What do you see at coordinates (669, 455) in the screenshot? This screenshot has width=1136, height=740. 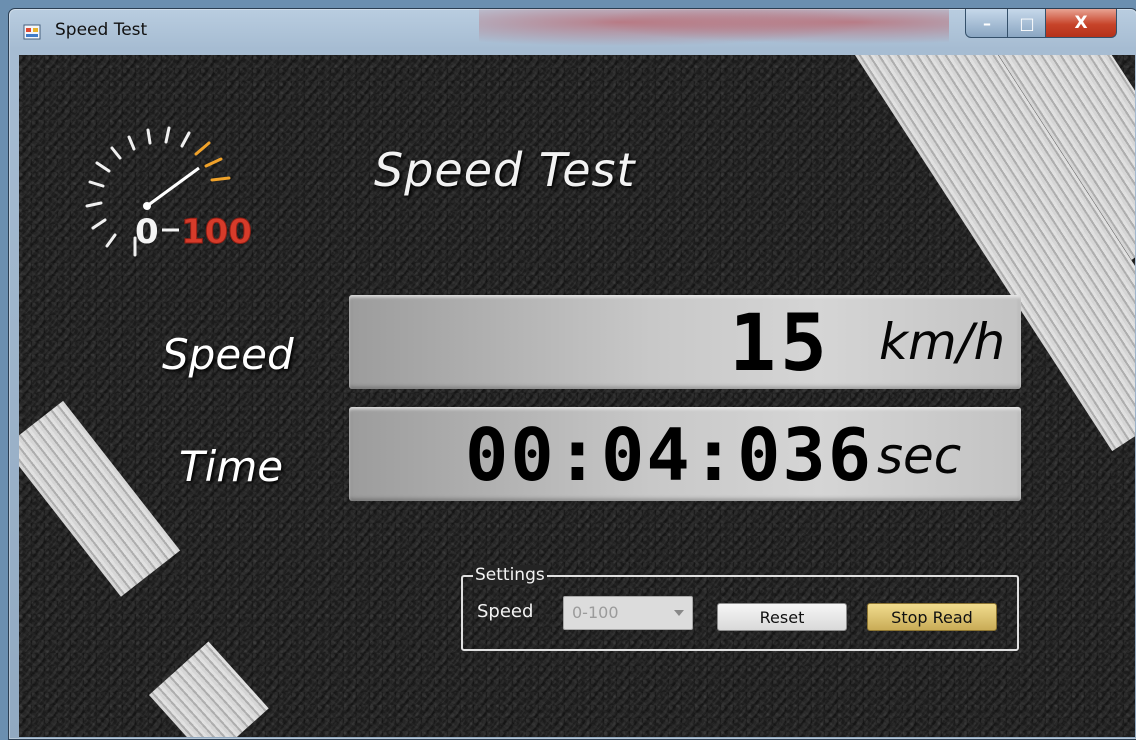 I see `time-value: 00:04:036` at bounding box center [669, 455].